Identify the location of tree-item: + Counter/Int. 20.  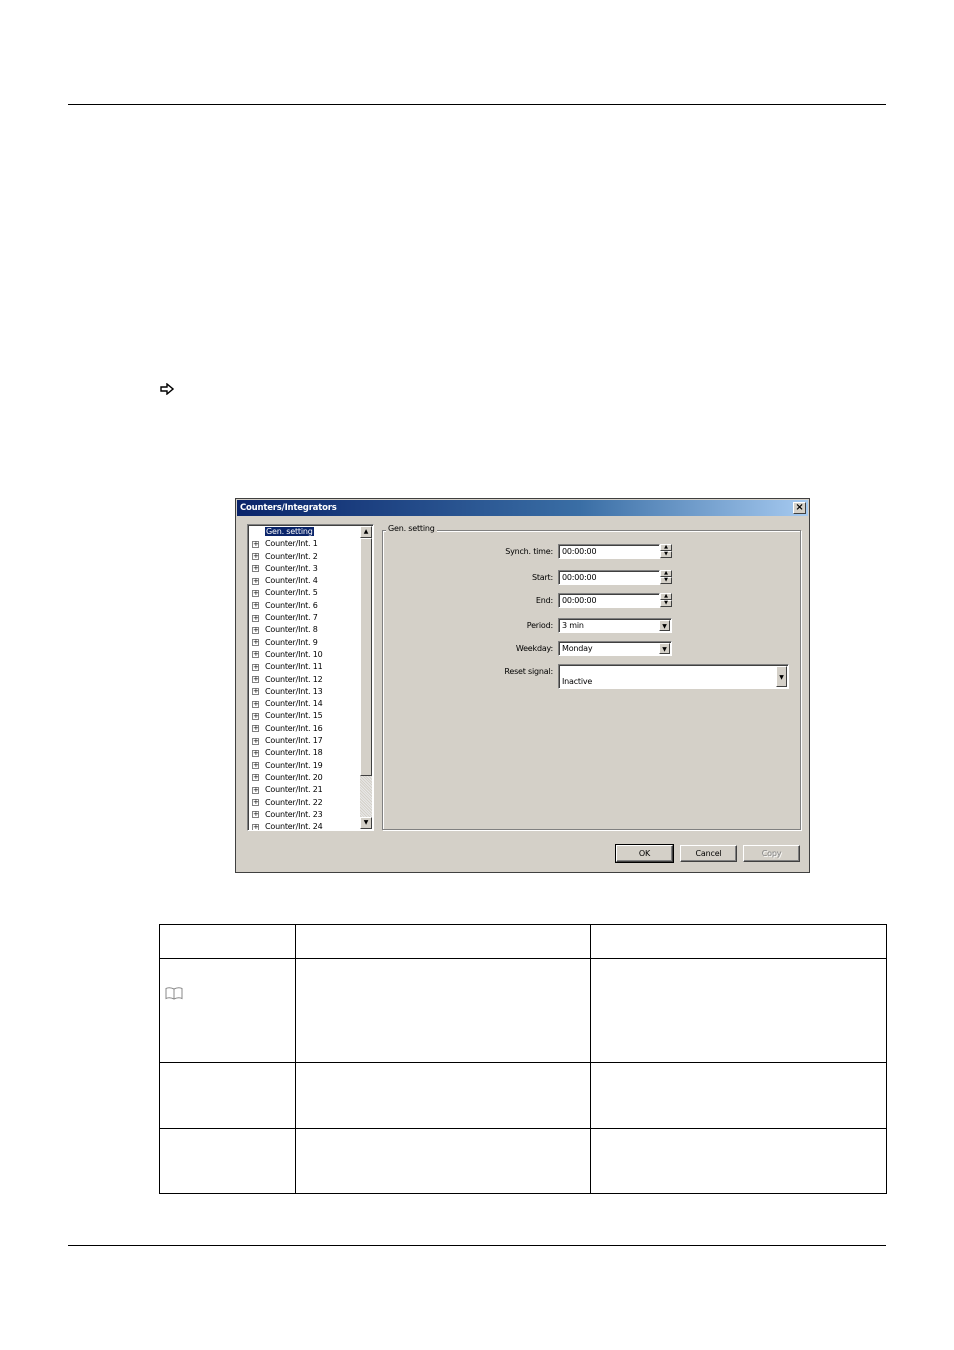
(305, 778).